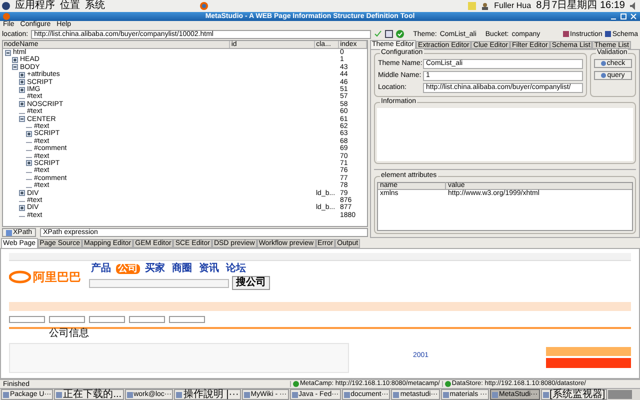 The width and height of the screenshot is (640, 400). What do you see at coordinates (70, 5) in the screenshot?
I see `panel-menu: 位置` at bounding box center [70, 5].